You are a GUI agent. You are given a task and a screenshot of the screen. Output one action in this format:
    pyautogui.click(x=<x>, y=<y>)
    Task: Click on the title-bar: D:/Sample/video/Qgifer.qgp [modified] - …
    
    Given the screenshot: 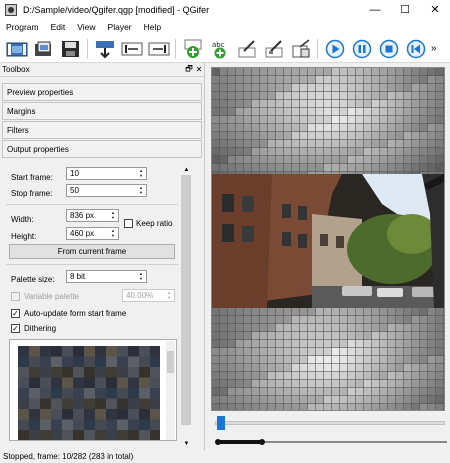 What is the action you would take?
    pyautogui.click(x=225, y=9)
    